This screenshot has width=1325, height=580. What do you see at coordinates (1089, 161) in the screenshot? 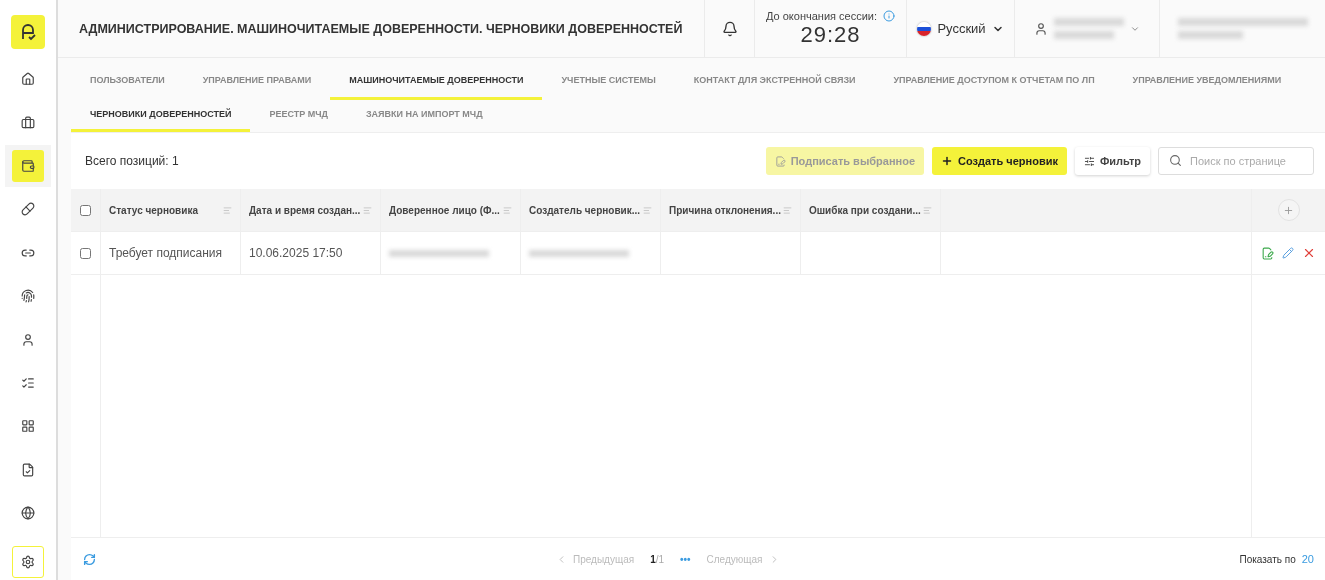
I see `sliders-icon` at bounding box center [1089, 161].